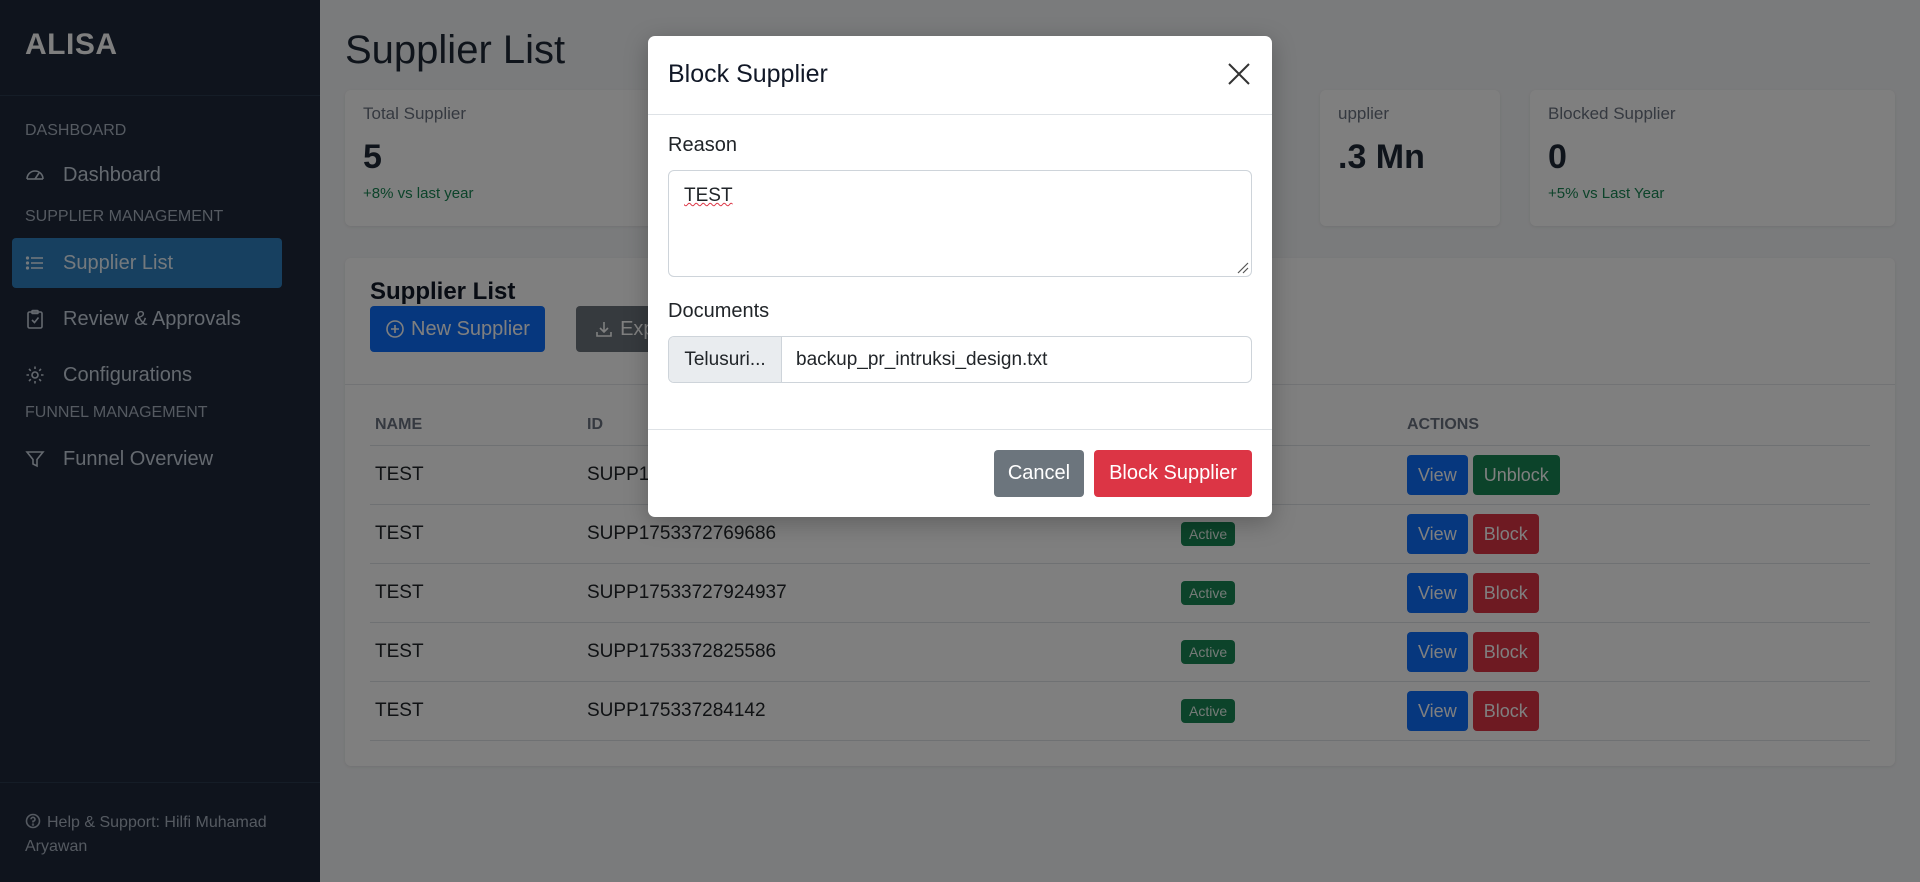 This screenshot has height=882, width=1920. I want to click on close-icon, so click(1239, 73).